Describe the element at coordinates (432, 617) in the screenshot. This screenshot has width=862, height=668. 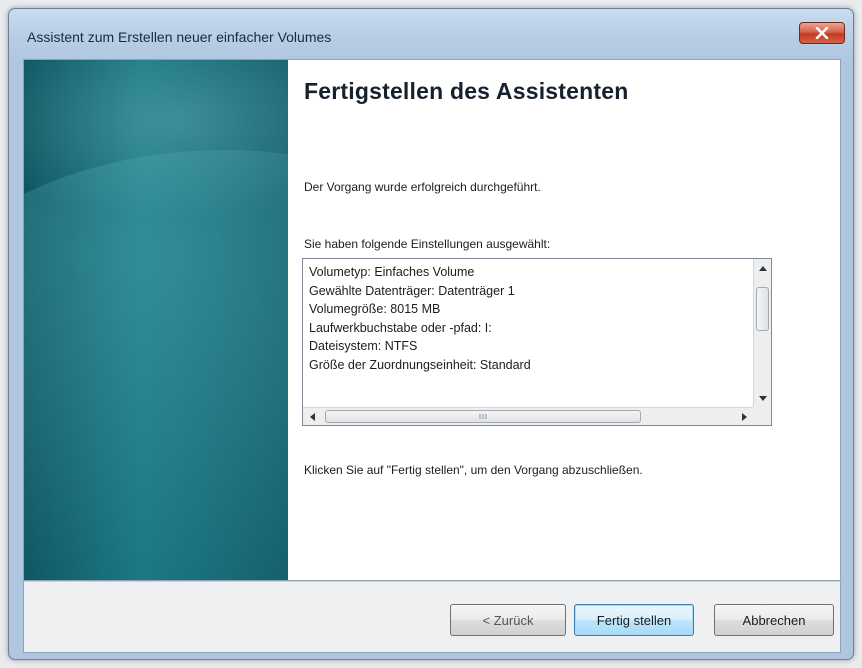
I see `button-bar: < Zurück Fertig stellen Abbrechen` at that location.